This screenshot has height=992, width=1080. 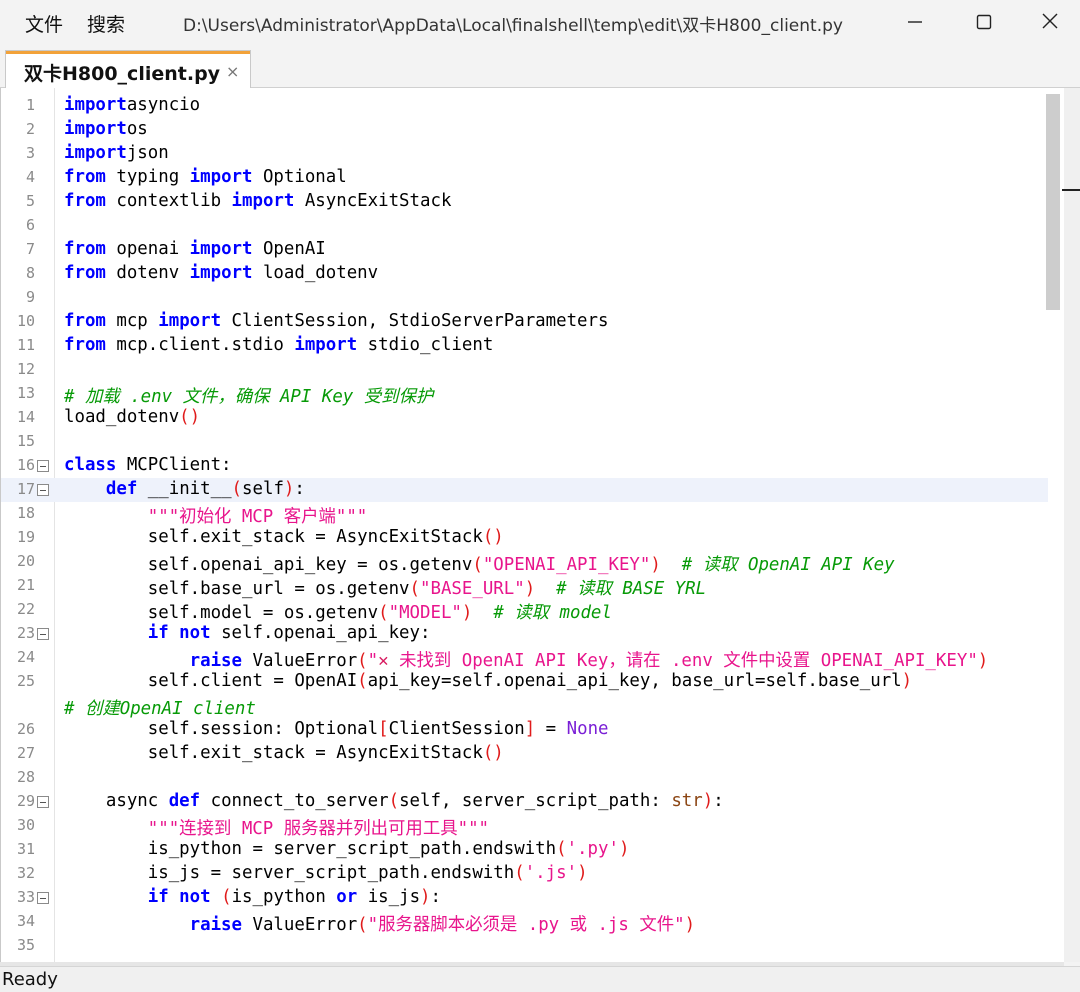 I want to click on code-line: 23 if not self.openai_api_key:, so click(x=524, y=634).